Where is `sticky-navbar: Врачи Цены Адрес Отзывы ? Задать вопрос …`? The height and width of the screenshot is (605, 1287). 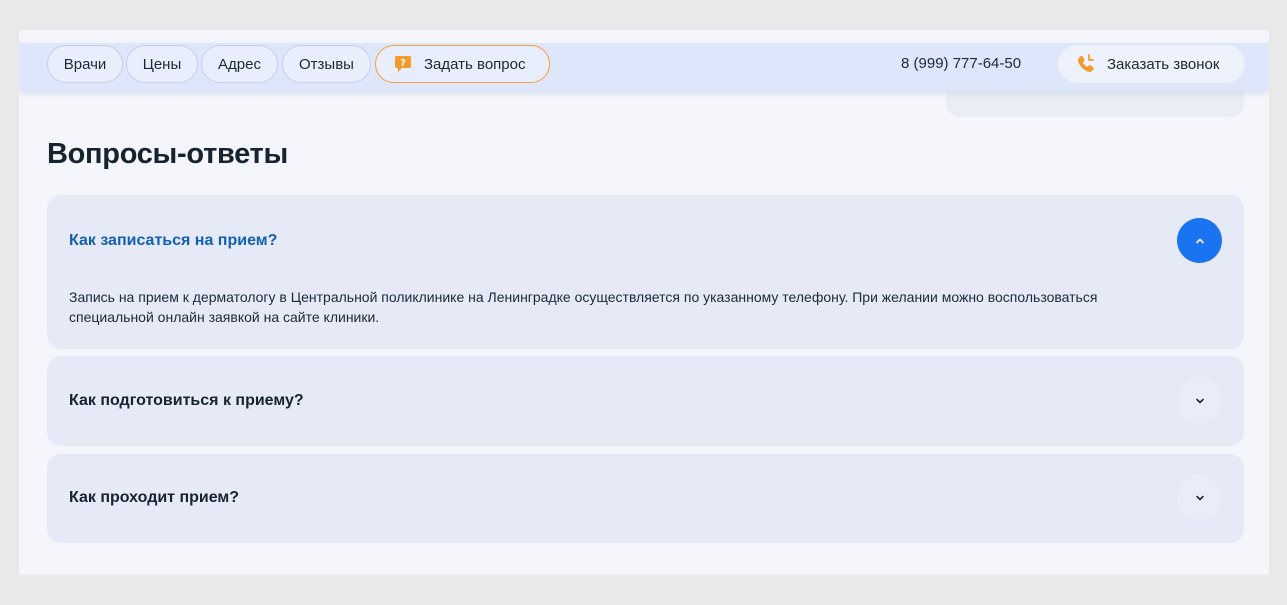 sticky-navbar: Врачи Цены Адрес Отзывы ? Задать вопрос … is located at coordinates (644, 67).